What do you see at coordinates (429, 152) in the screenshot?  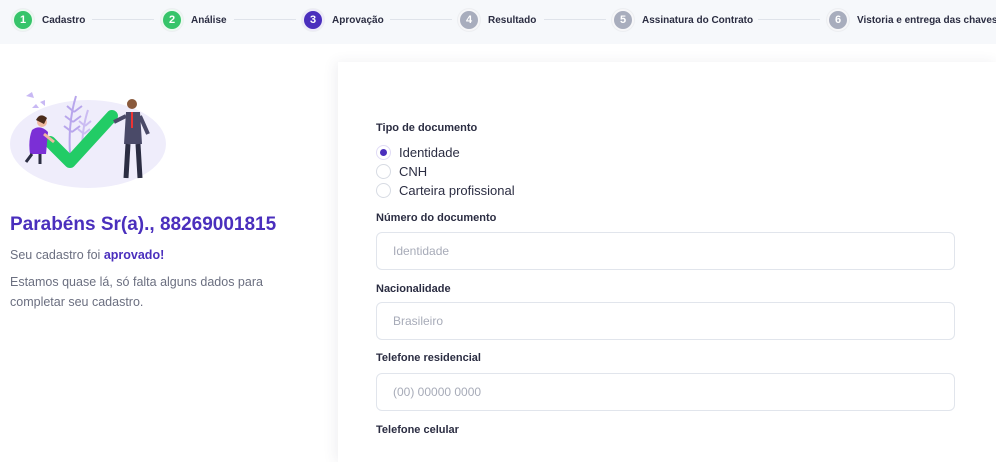 I see `radio-label: Identidade` at bounding box center [429, 152].